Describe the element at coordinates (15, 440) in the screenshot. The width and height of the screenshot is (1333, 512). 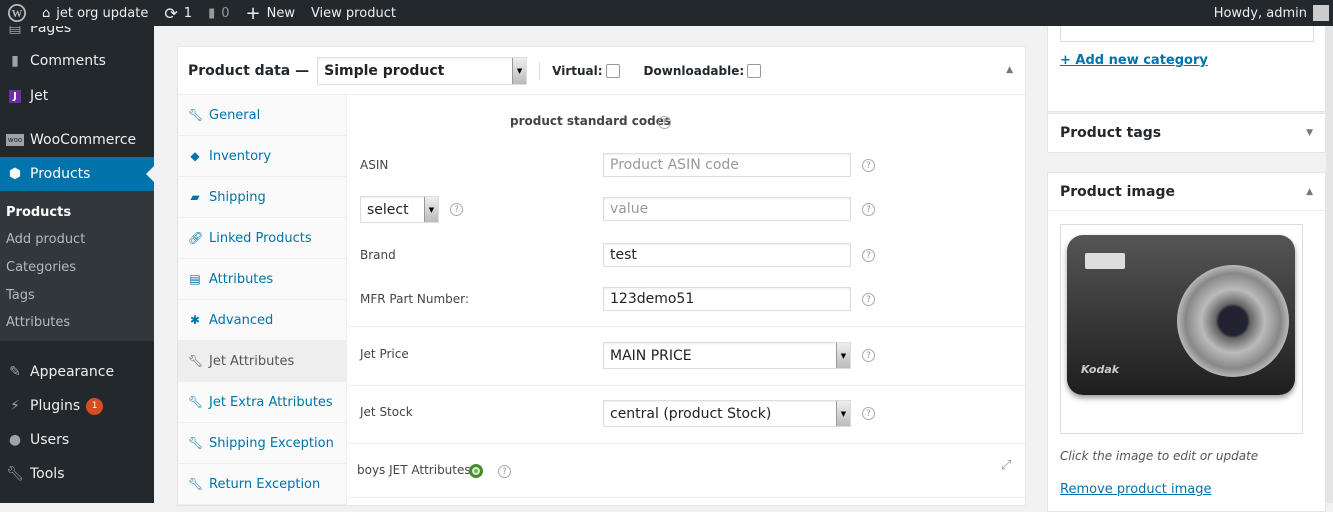
I see `user-icon: ●` at that location.